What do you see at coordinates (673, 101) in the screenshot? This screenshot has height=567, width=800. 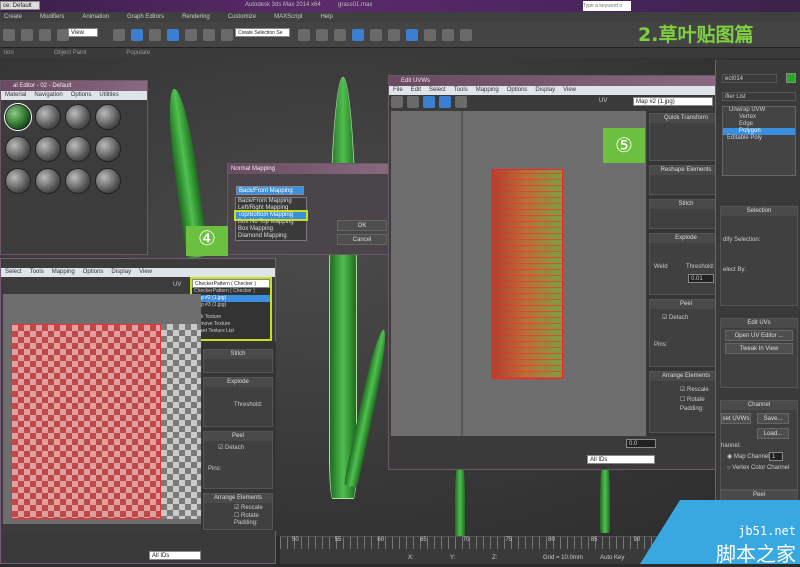 I see `texture-dropdown: Map #2 (1.jpg)` at bounding box center [673, 101].